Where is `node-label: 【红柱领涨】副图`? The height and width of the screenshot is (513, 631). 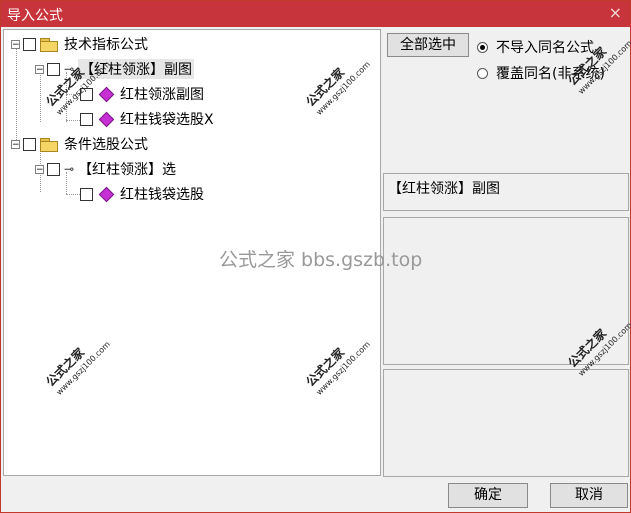
node-label: 【红柱领涨】副图 is located at coordinates (136, 69).